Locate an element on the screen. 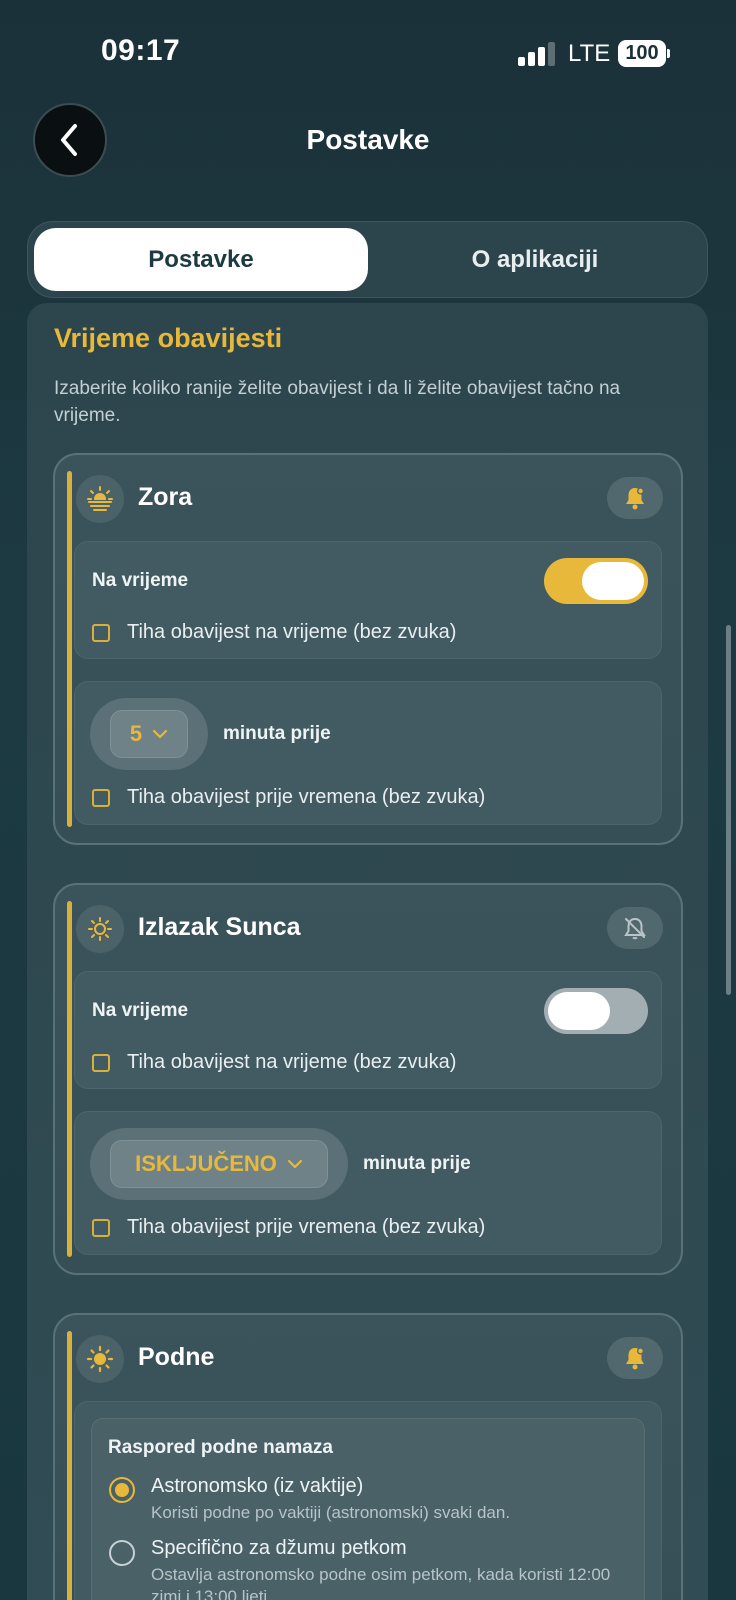 The height and width of the screenshot is (1600, 736). sun-small-icon is located at coordinates (100, 929).